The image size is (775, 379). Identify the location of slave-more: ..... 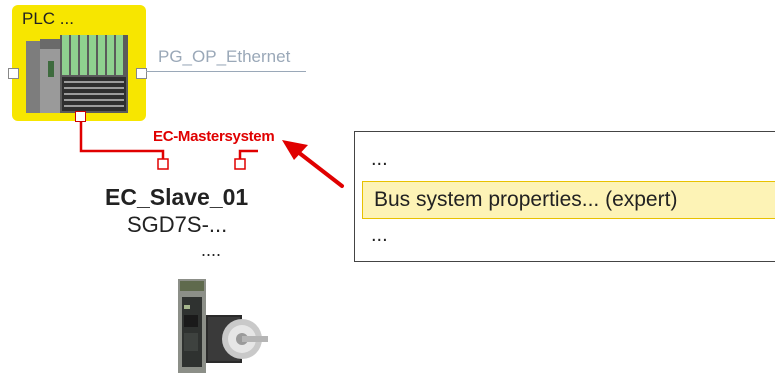
(211, 250).